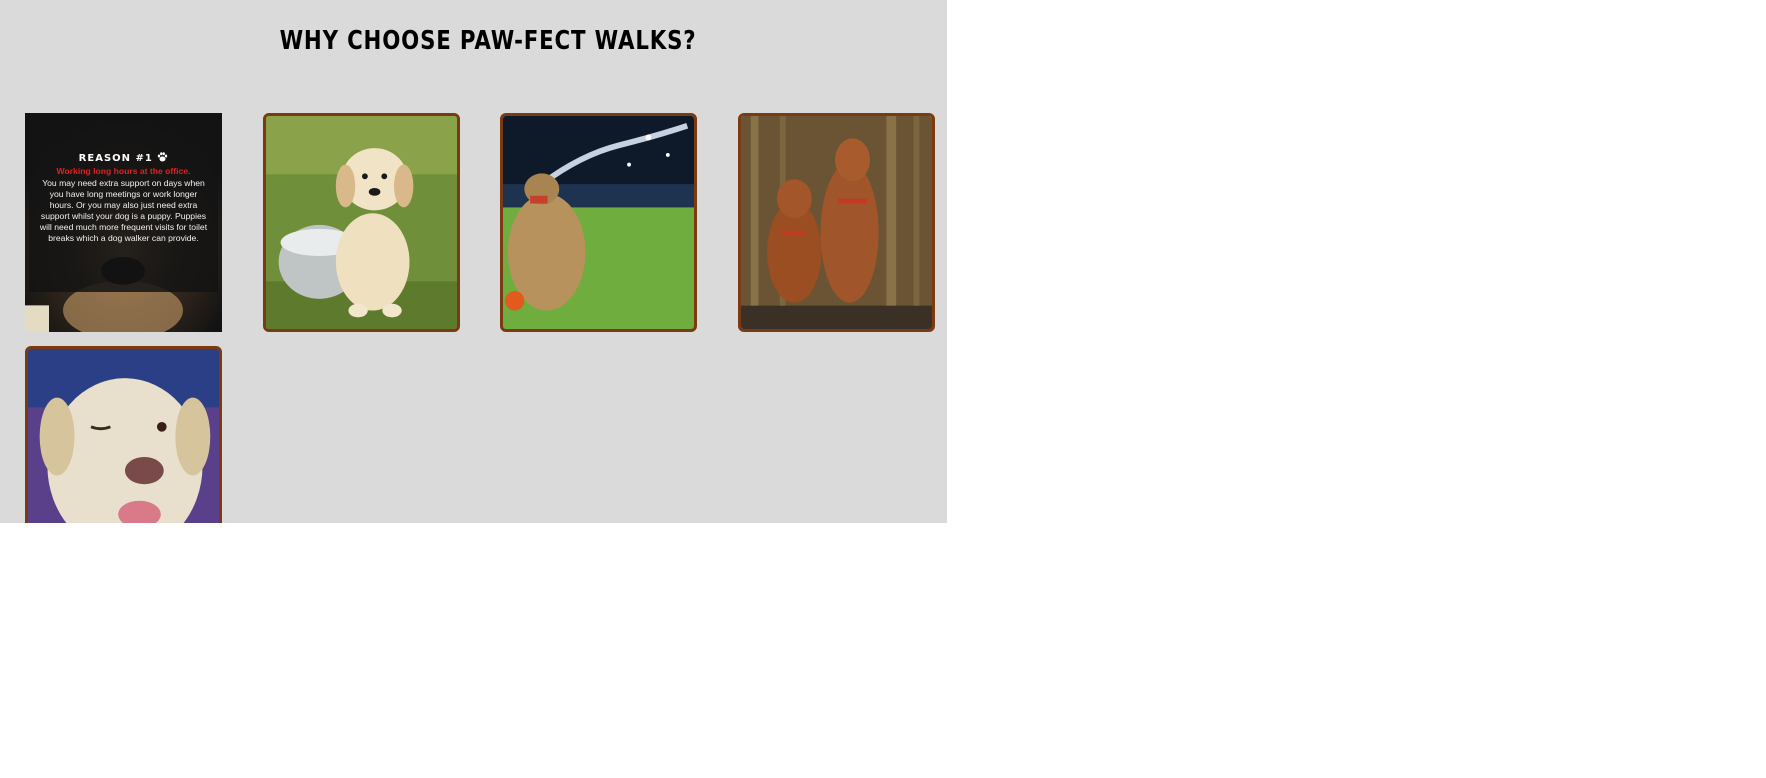  Describe the element at coordinates (162, 158) in the screenshot. I see `paw-icon` at that location.